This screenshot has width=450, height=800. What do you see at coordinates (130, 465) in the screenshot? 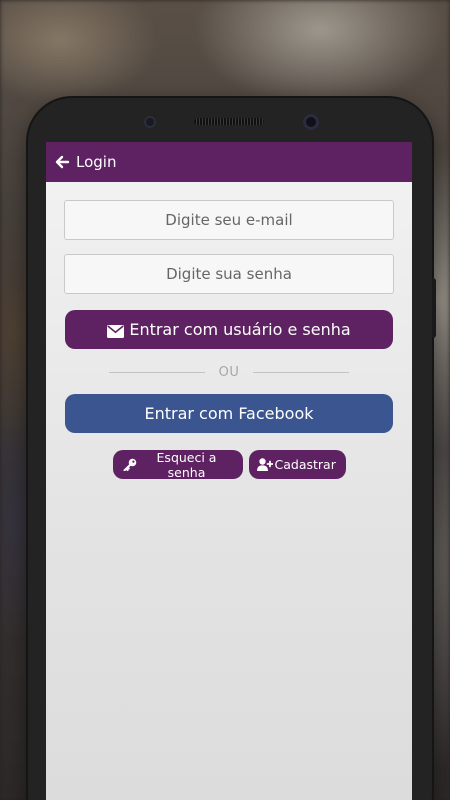
I see `key-icon` at bounding box center [130, 465].